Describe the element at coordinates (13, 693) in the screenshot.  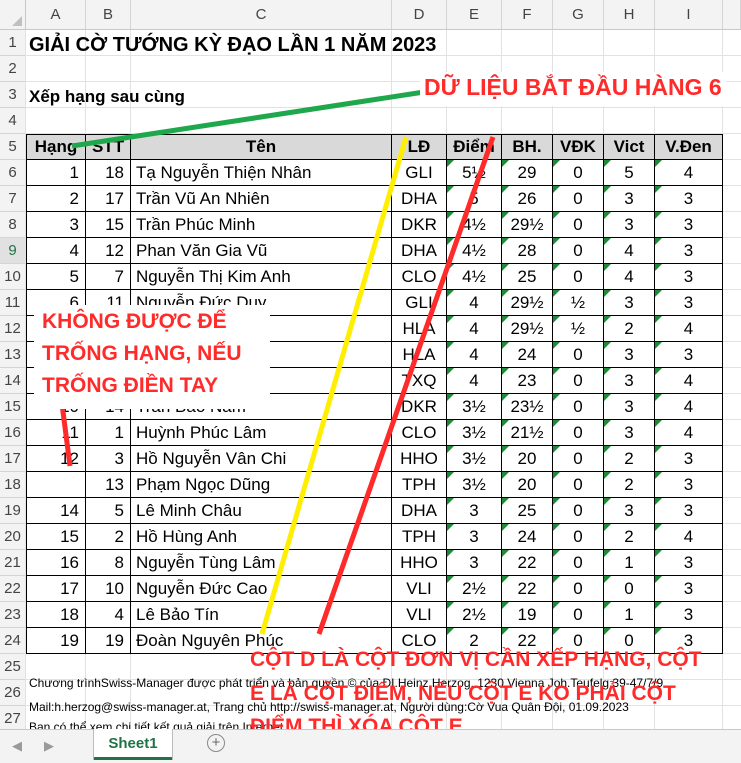
I see `row-header-26: 26` at that location.